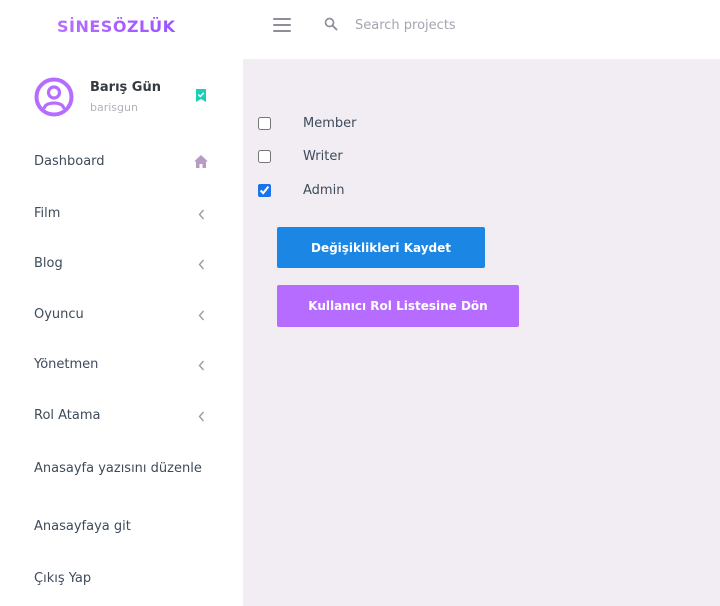  I want to click on sidebar-item-blog: Blog, so click(122, 264).